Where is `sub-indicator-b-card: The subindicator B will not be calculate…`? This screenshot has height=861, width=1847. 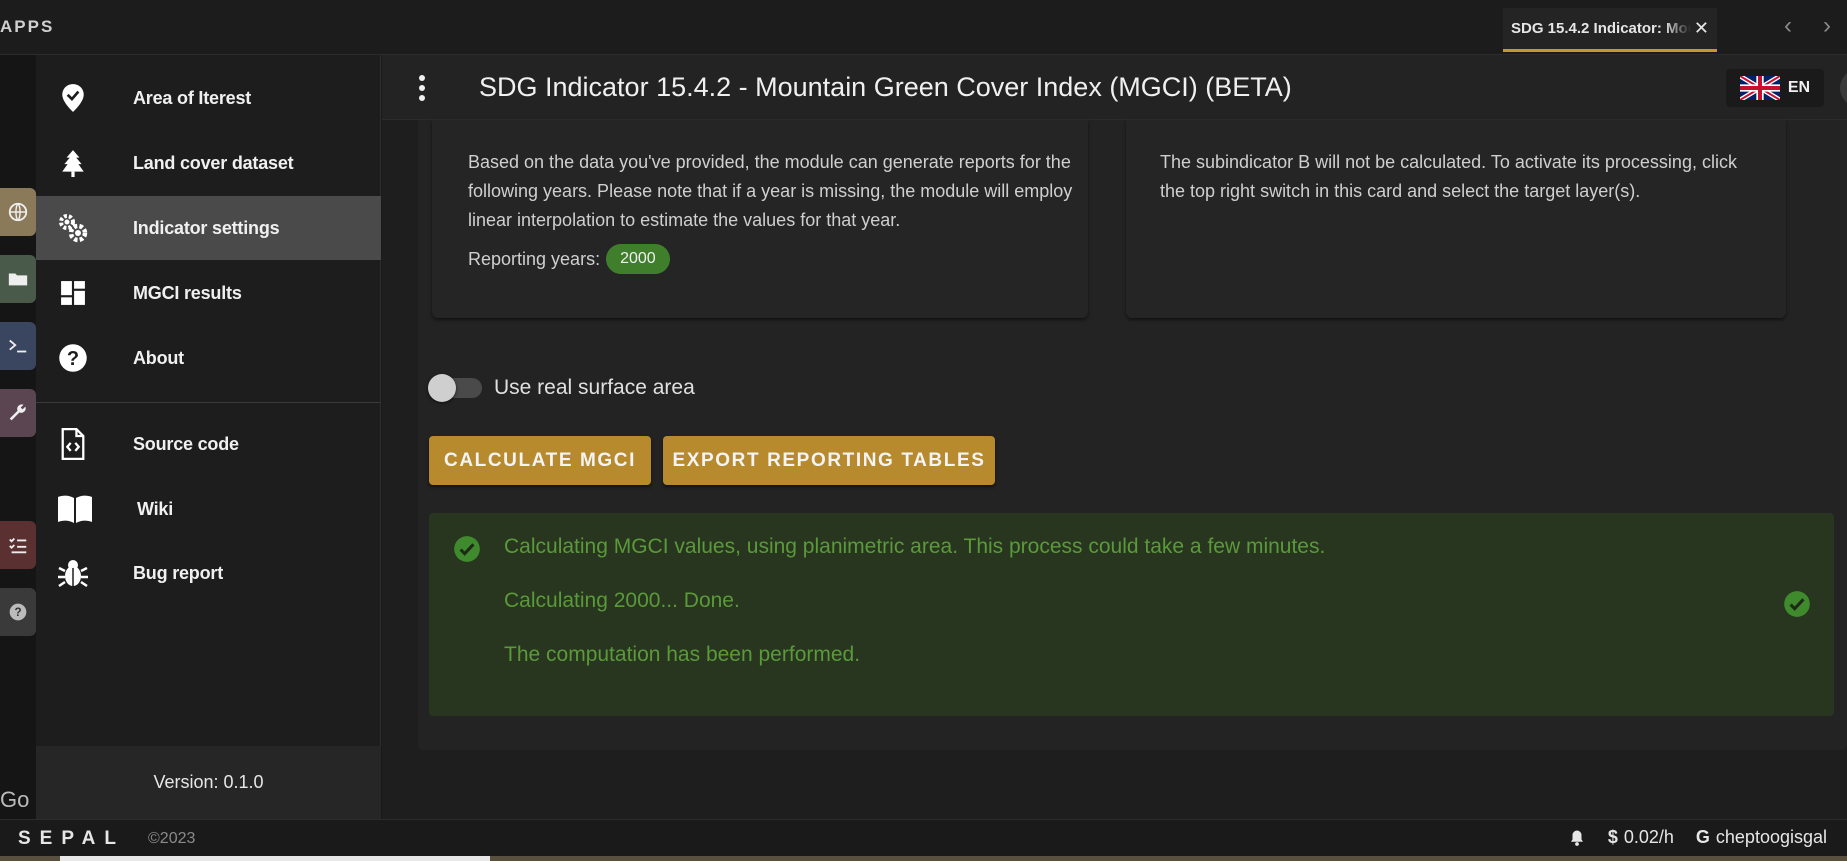 sub-indicator-b-card: The subindicator B will not be calculate… is located at coordinates (1456, 219).